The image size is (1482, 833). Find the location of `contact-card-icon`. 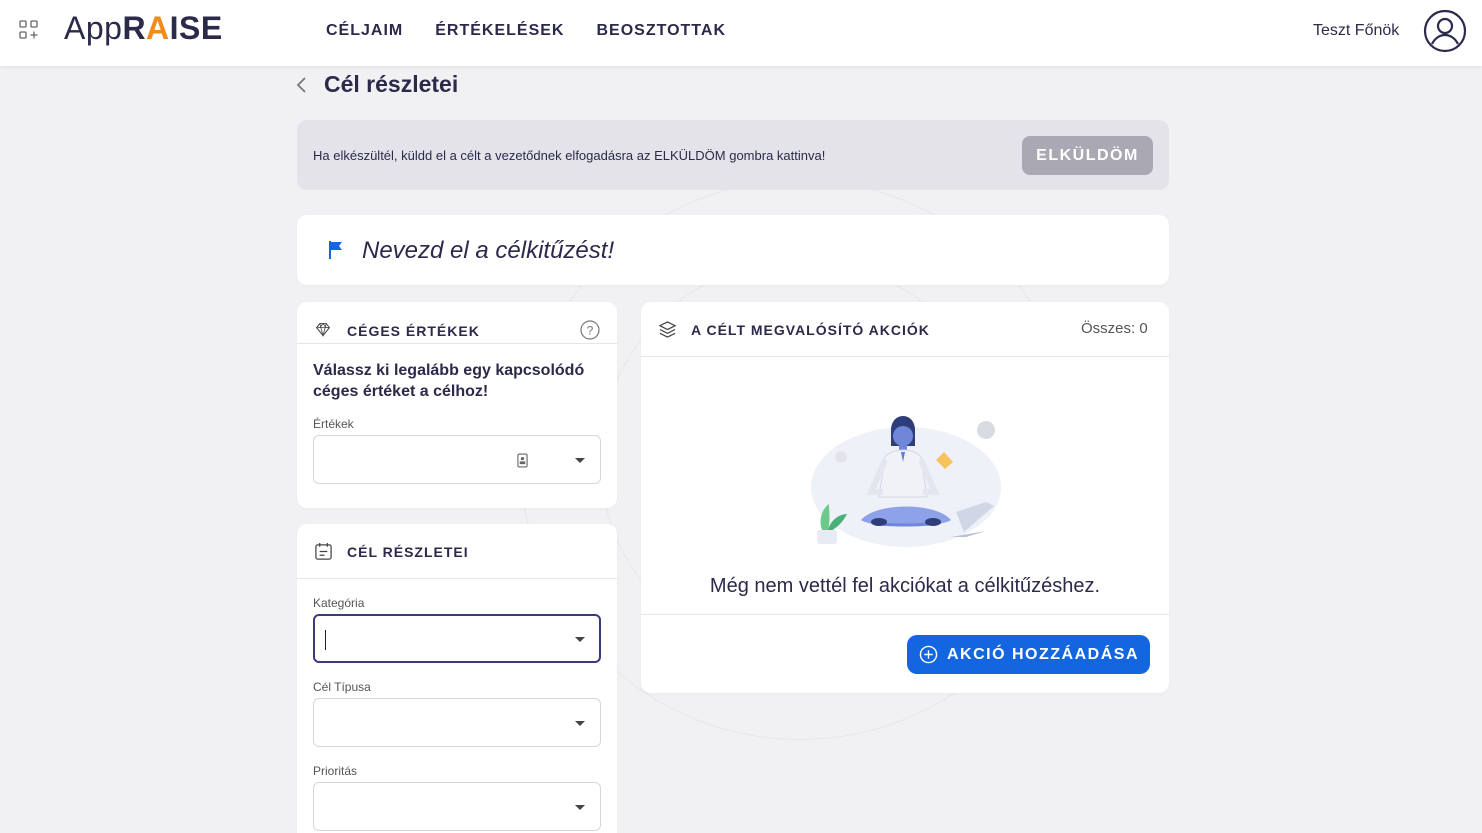

contact-card-icon is located at coordinates (522, 460).